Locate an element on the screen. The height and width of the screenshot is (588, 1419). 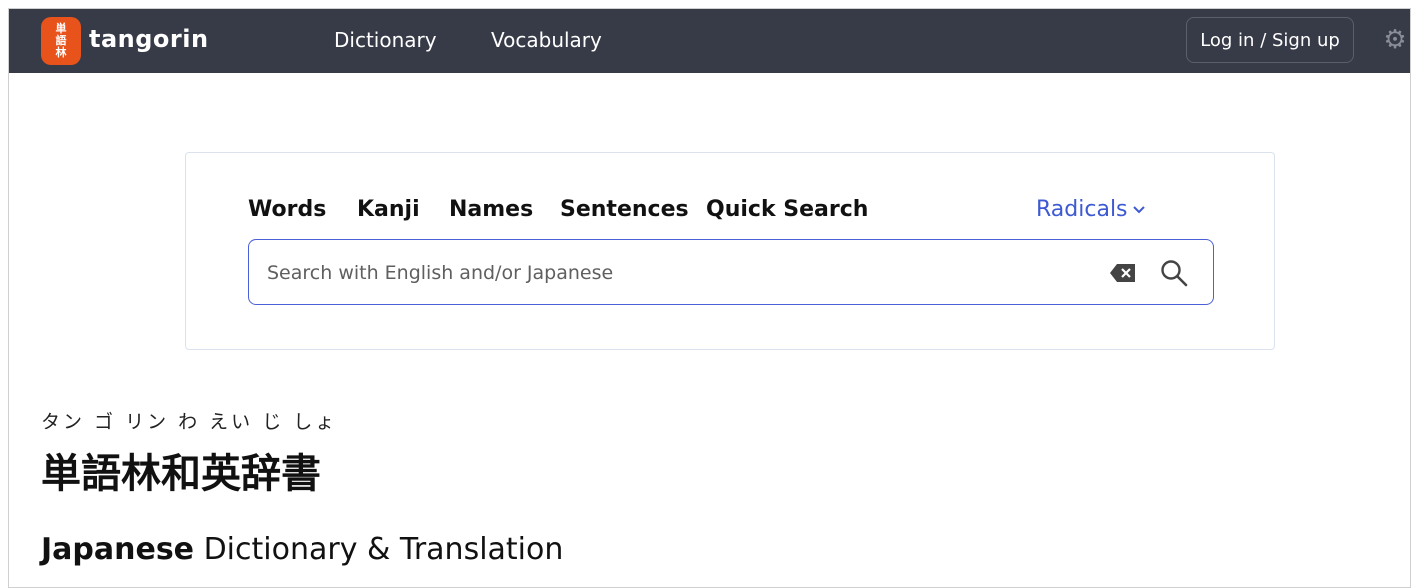
tab-words: Words is located at coordinates (287, 209).